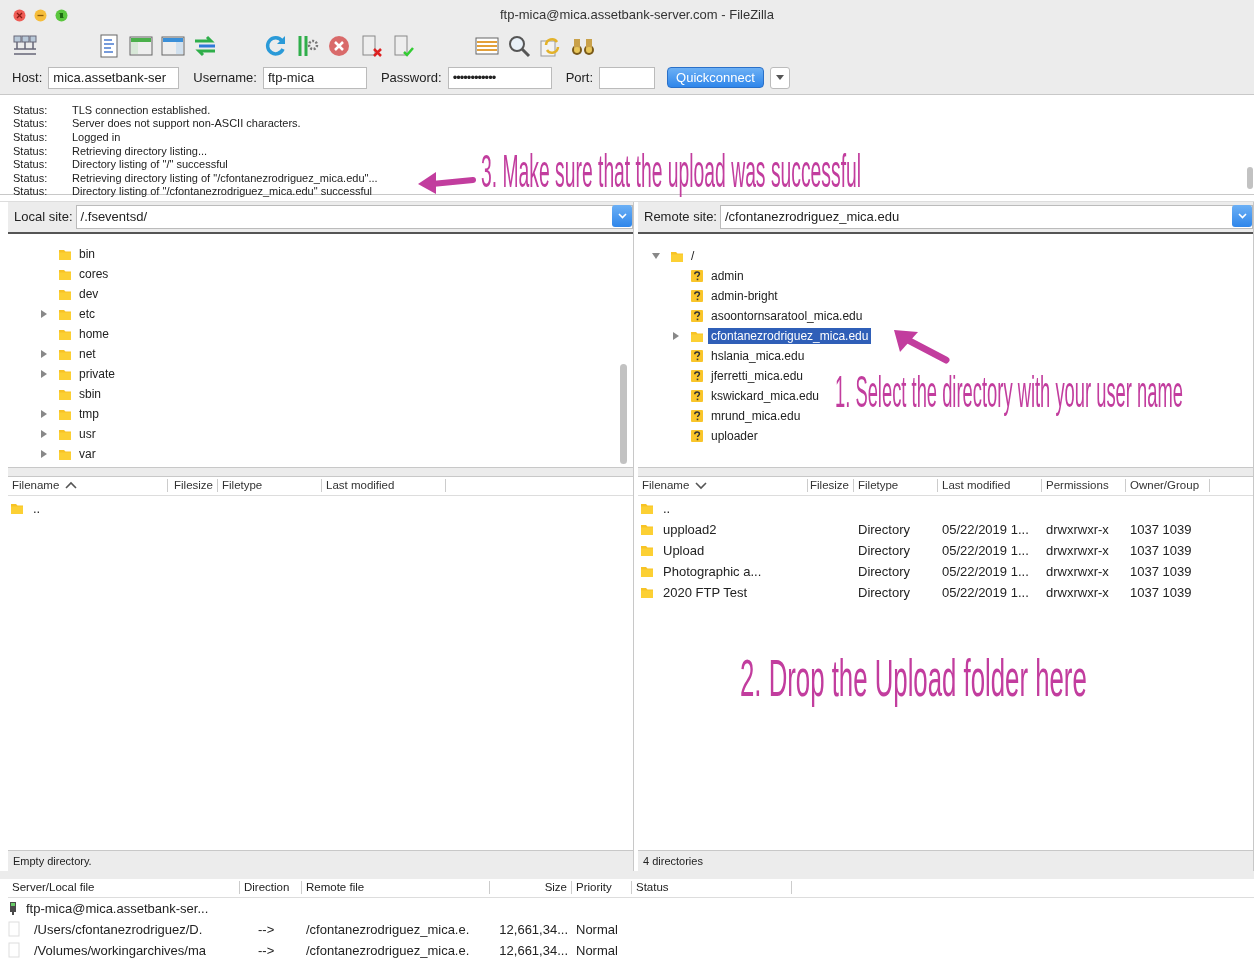 This screenshot has height=961, width=1254. What do you see at coordinates (411, 78) in the screenshot?
I see `password-label: Password:` at bounding box center [411, 78].